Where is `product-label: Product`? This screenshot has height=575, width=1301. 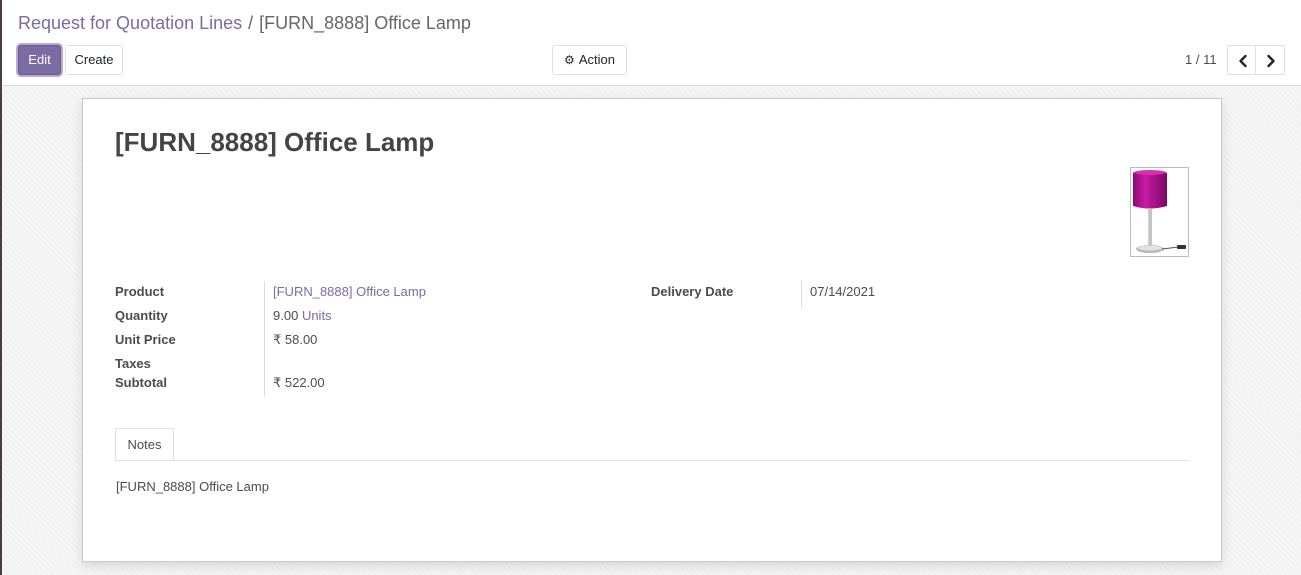
product-label: Product is located at coordinates (140, 291).